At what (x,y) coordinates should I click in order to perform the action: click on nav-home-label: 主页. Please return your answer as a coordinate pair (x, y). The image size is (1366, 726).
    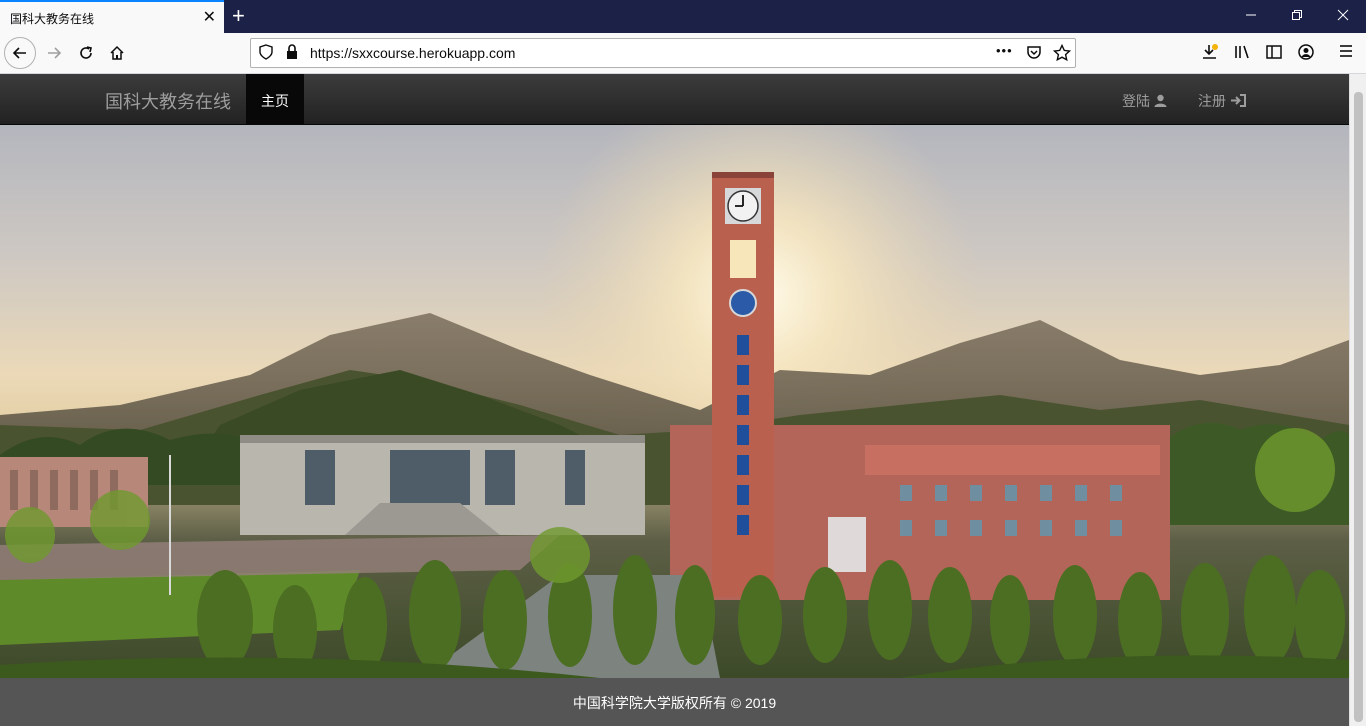
    Looking at the image, I should click on (275, 101).